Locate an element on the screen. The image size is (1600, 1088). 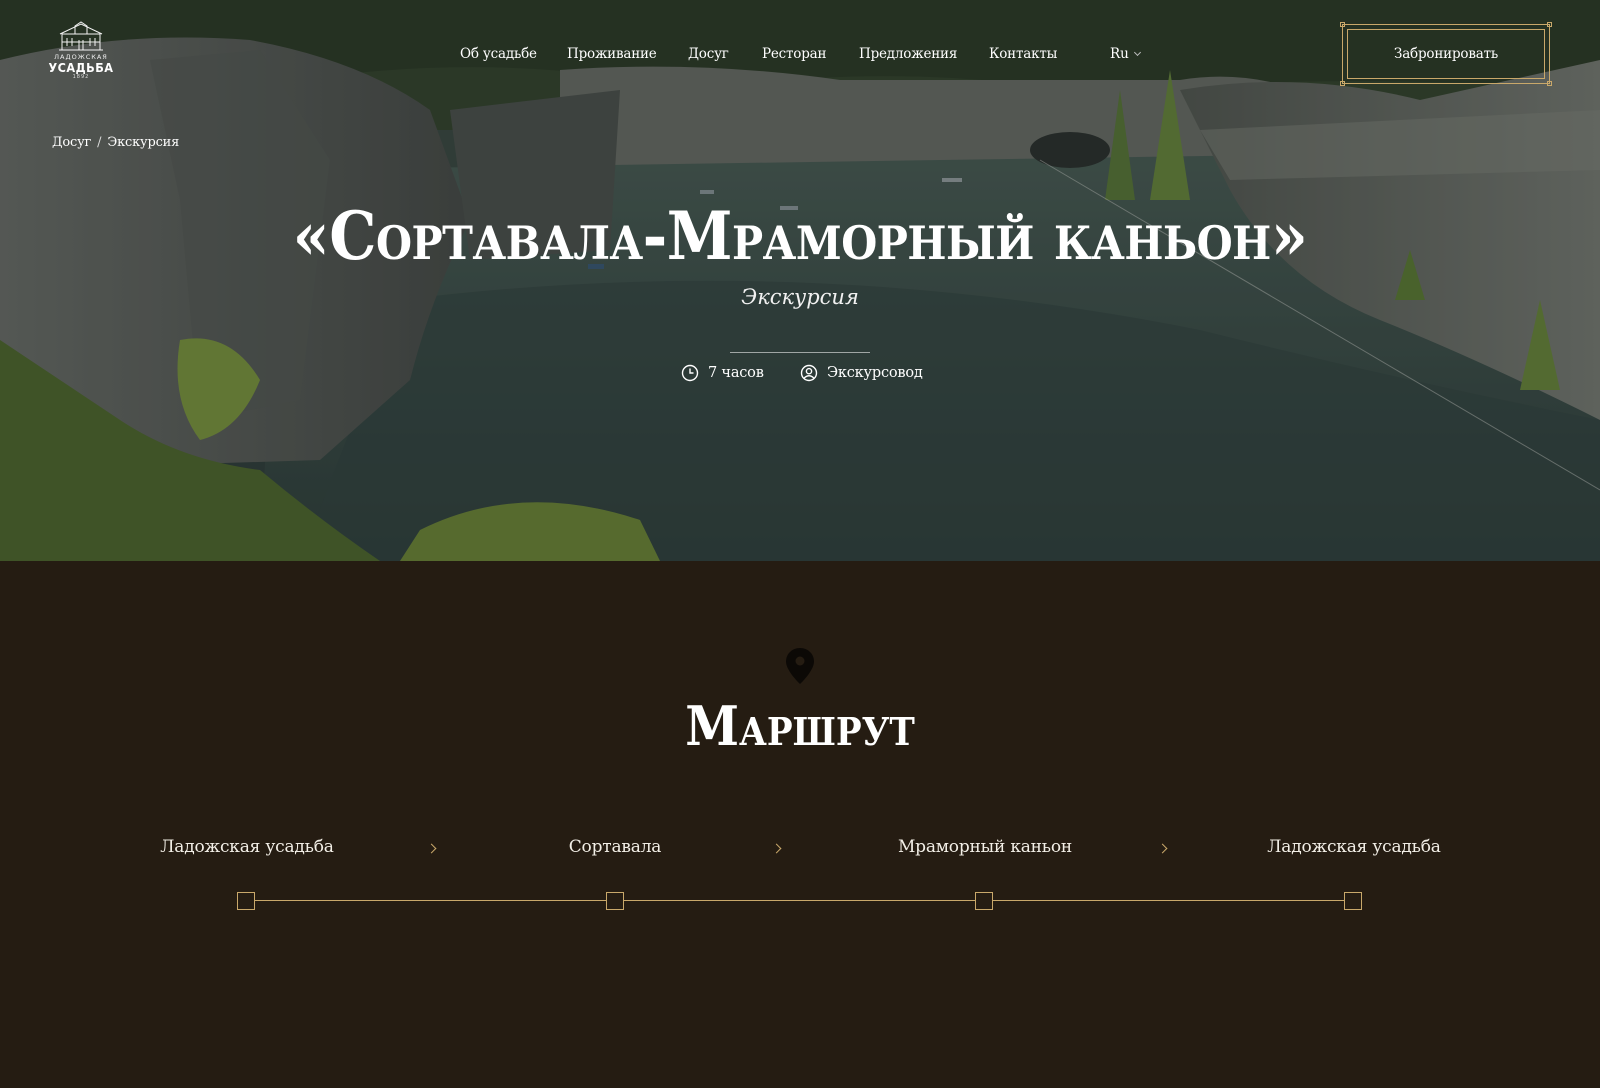
book-button: Забронировать is located at coordinates (1446, 54).